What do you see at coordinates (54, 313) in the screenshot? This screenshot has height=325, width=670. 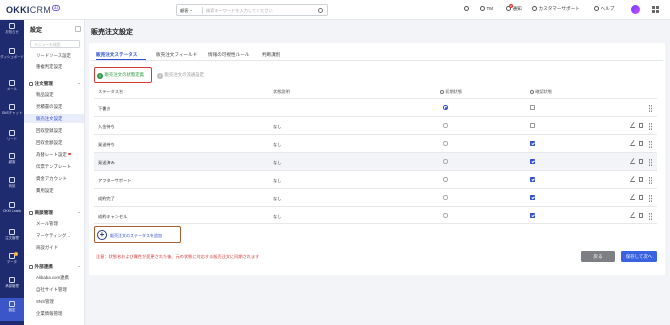 I see `sidebar-item-company-info: 企業情報管理` at bounding box center [54, 313].